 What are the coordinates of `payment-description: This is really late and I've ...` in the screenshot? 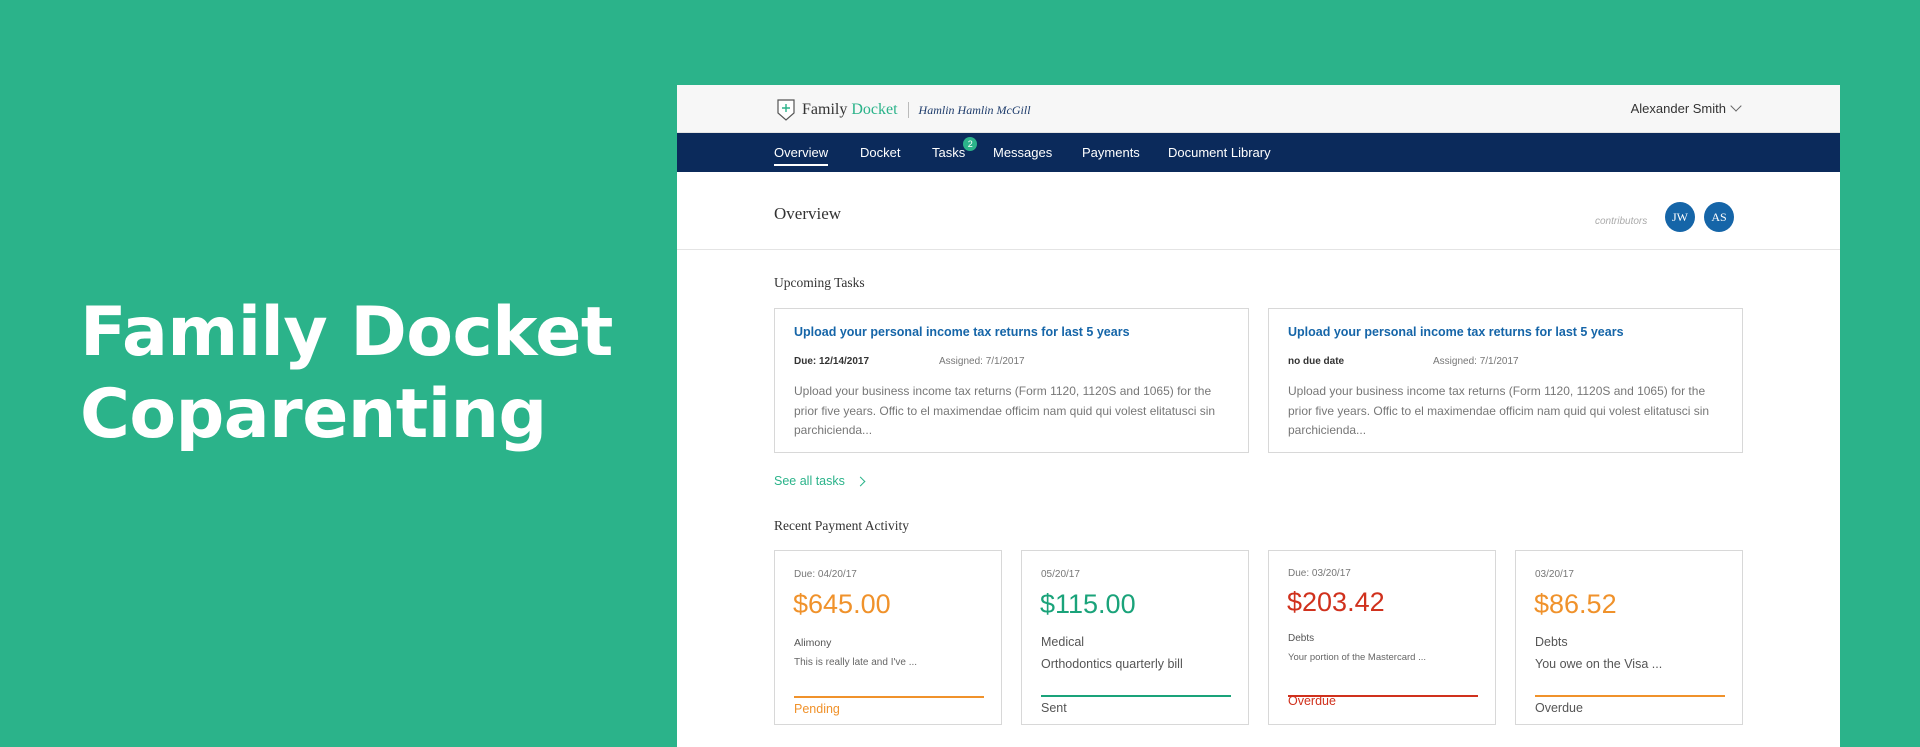 It's located at (856, 662).